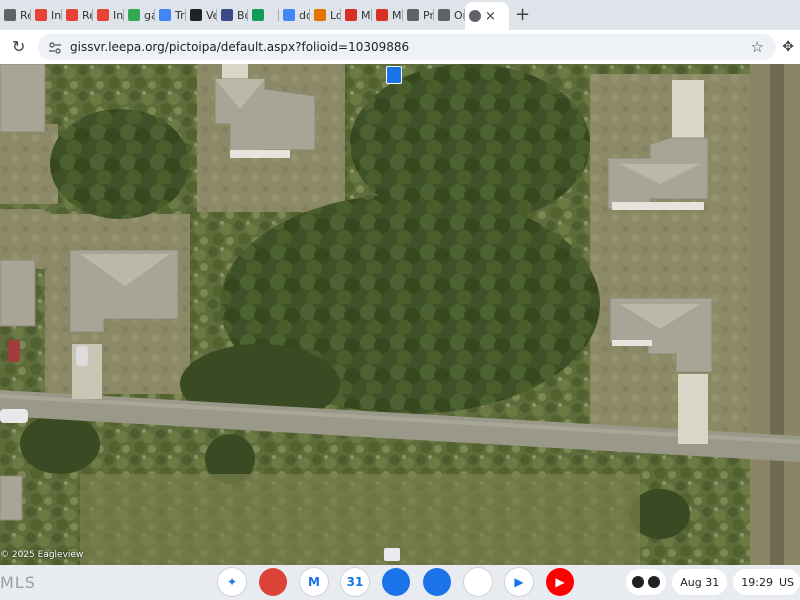 This screenshot has width=800, height=600. I want to click on date-text: Aug 31, so click(700, 582).